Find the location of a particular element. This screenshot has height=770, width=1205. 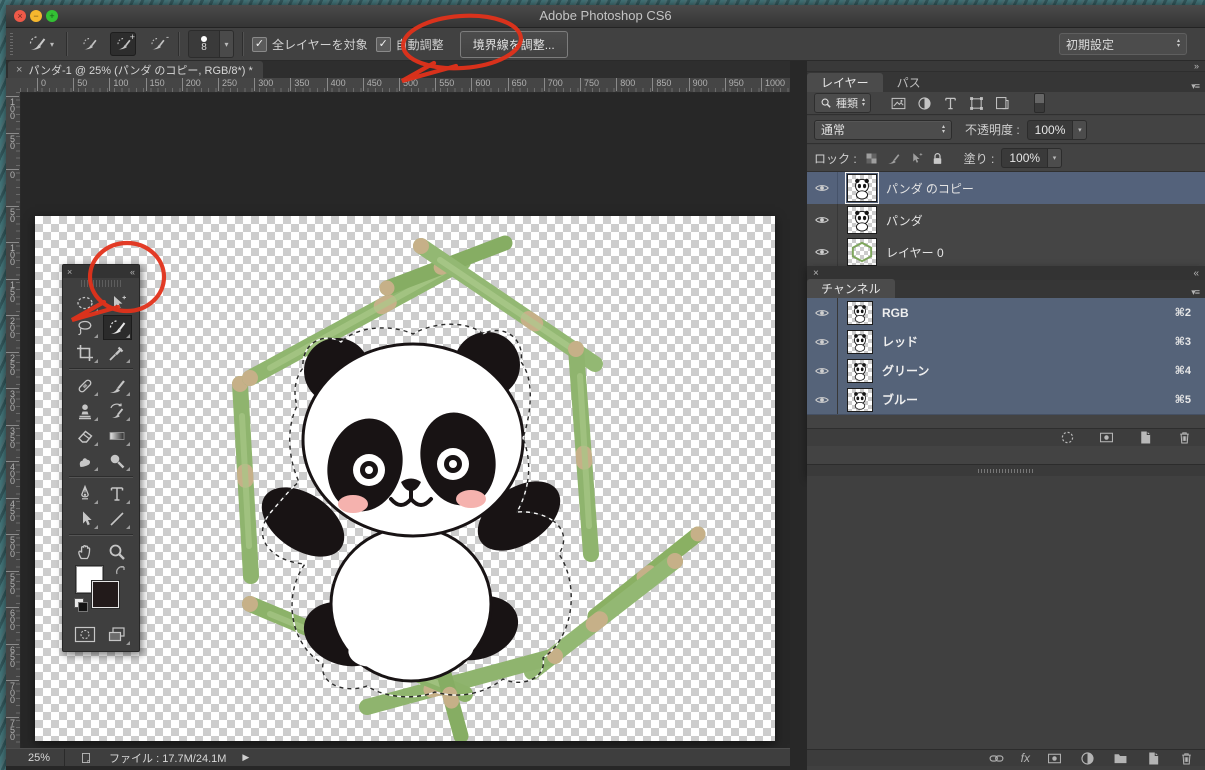

collapse-panel-icon: « is located at coordinates (1196, 273).